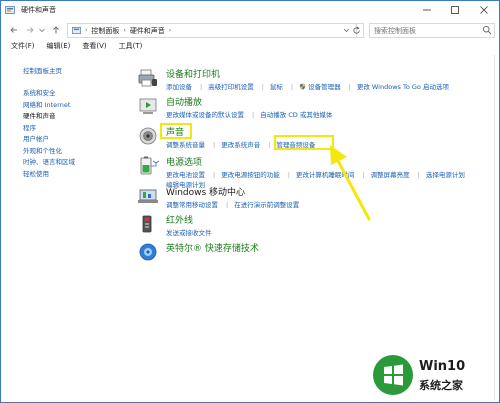 The height and width of the screenshot is (403, 500). I want to click on sidebar-item-user-accounts: 用户帐户, so click(73, 139).